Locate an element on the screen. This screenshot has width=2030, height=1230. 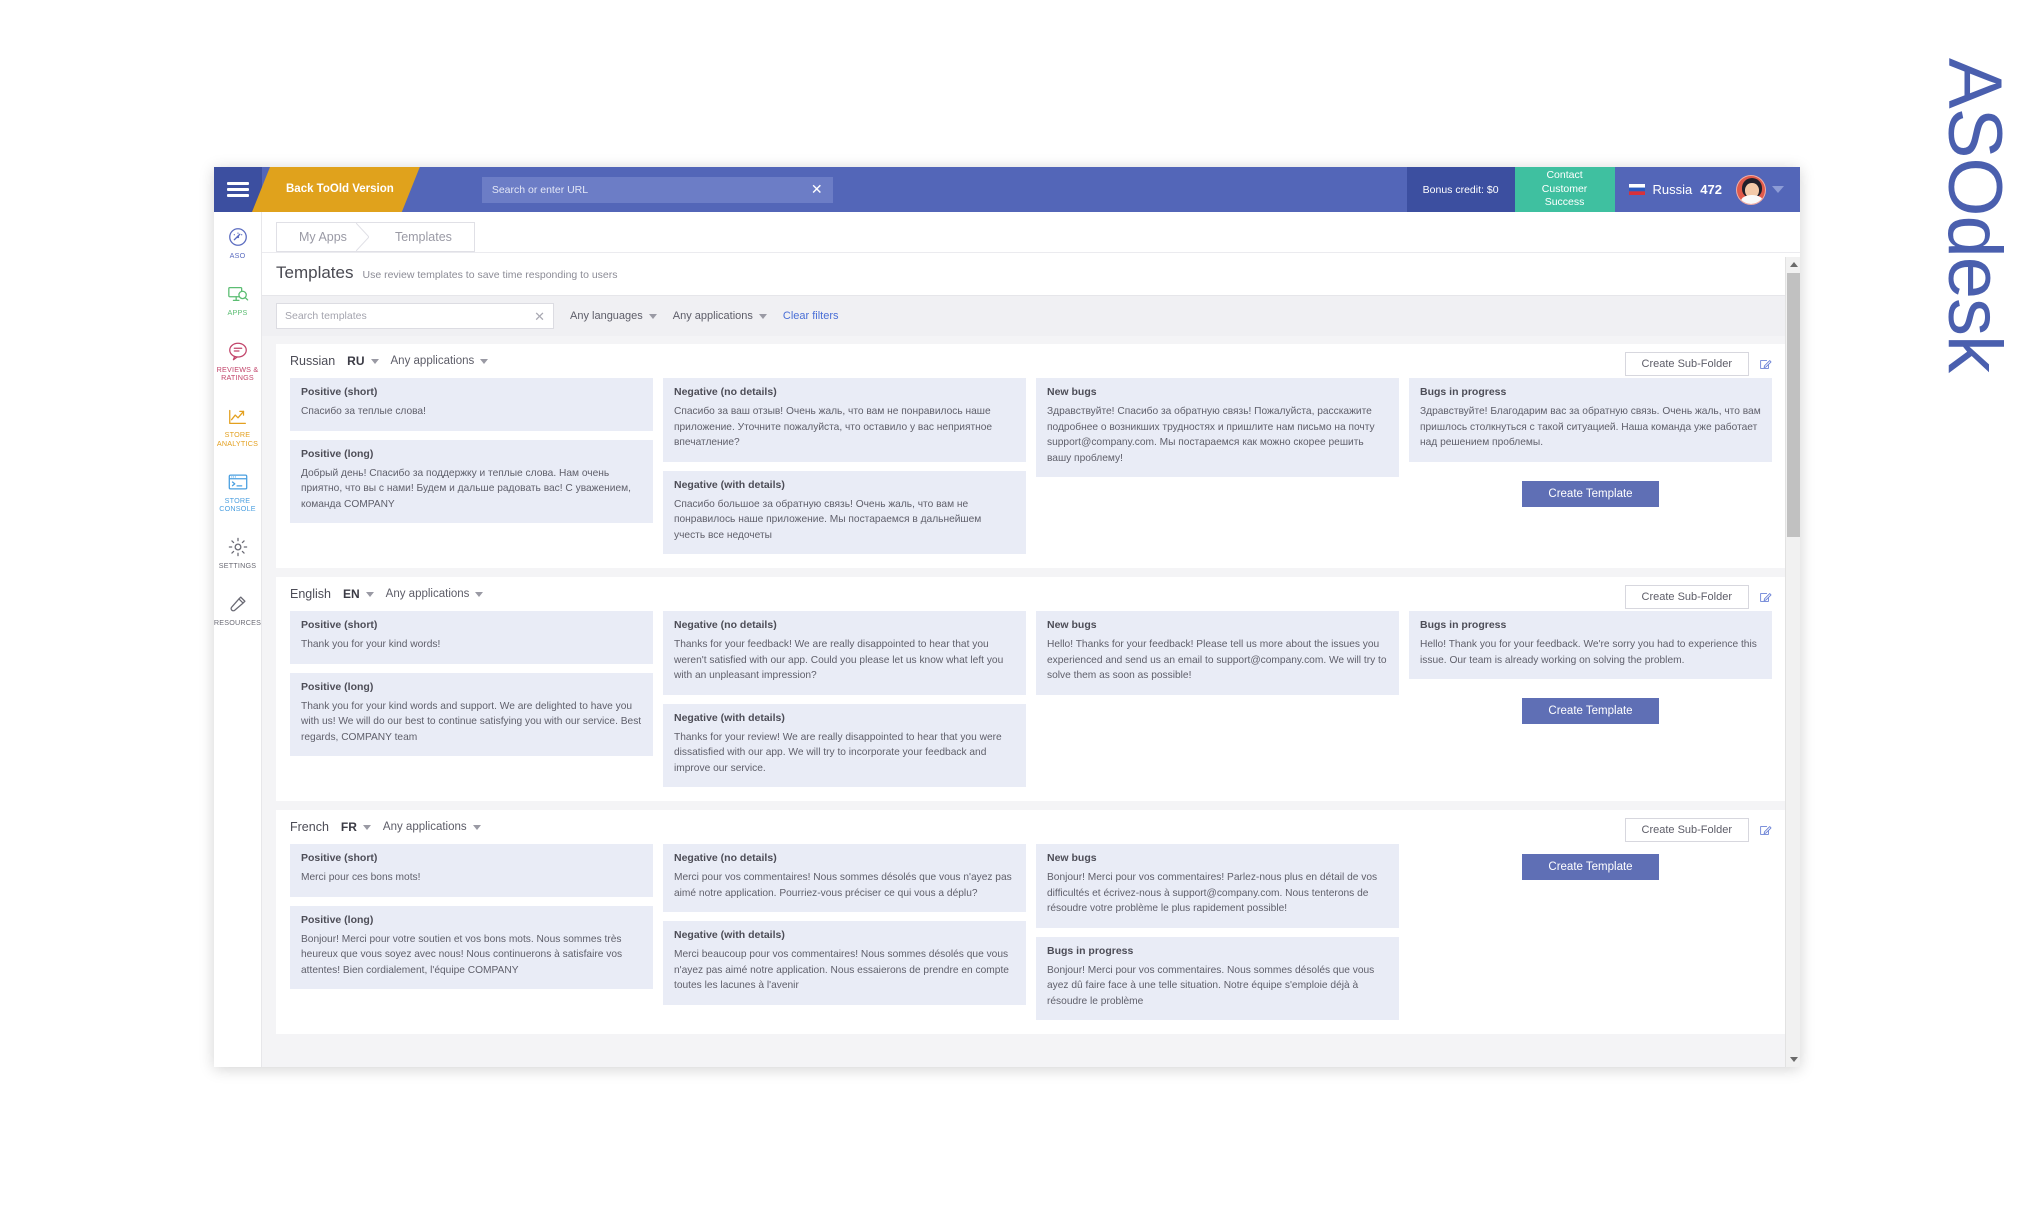
country-selector: Russia 472 is located at coordinates (1675, 189).